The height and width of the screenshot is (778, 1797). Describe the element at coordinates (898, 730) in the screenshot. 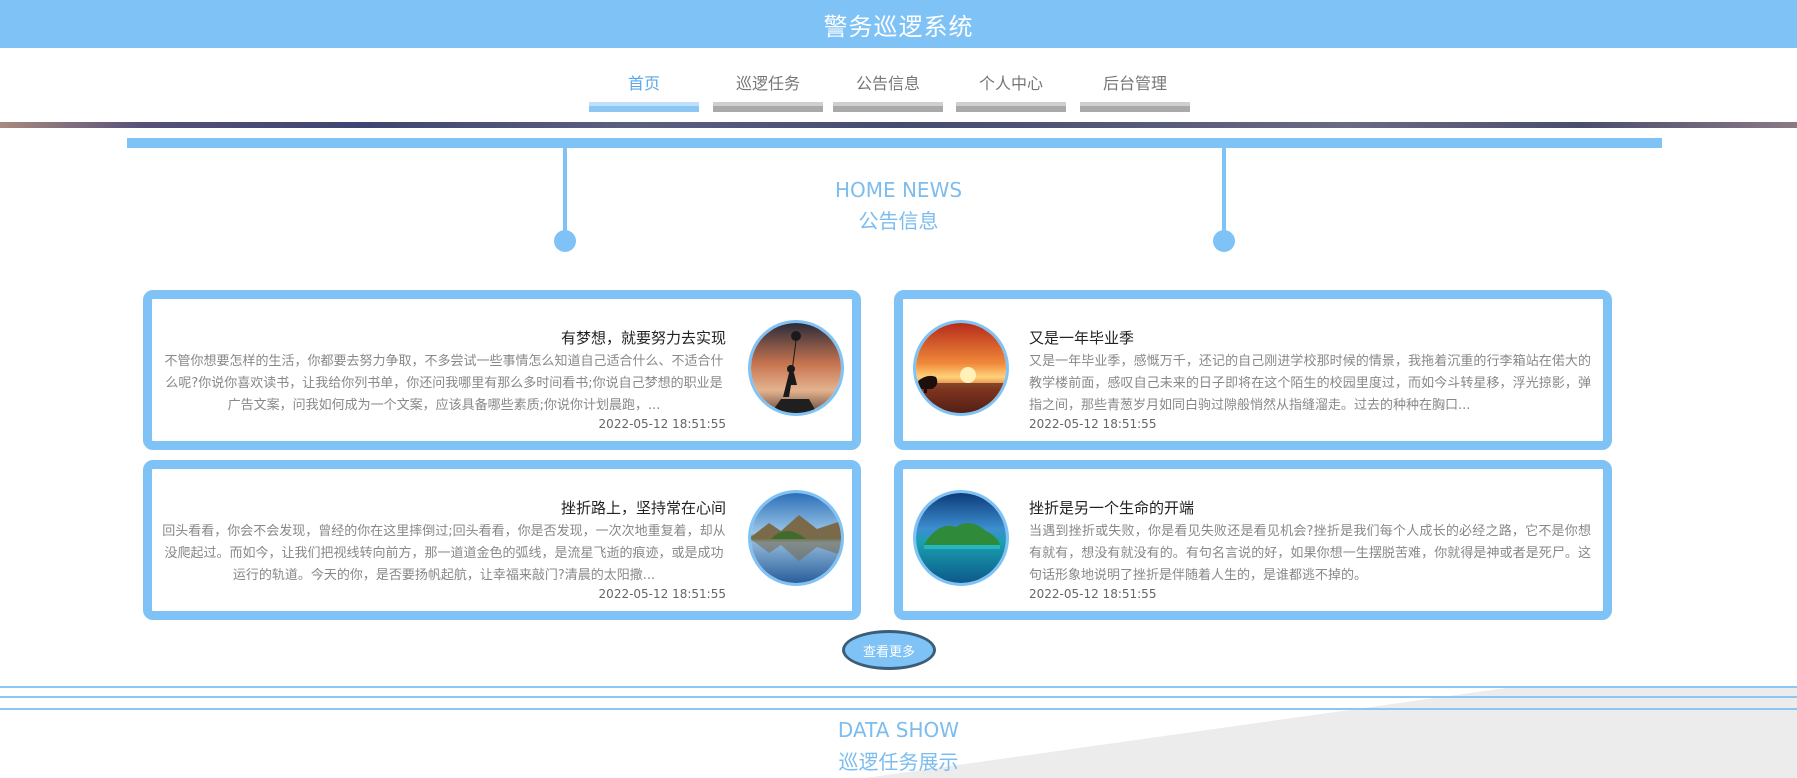

I see `data-section-title-en: DATA SHOW` at that location.